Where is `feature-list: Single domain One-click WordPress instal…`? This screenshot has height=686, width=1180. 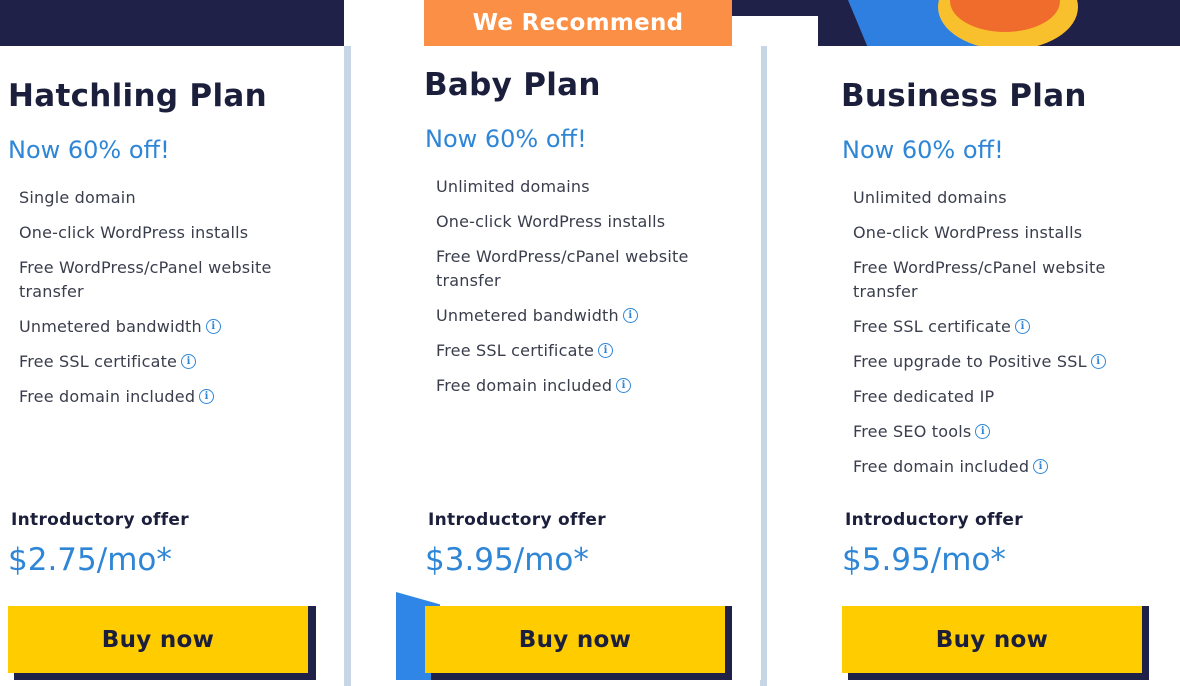 feature-list: Single domain One-click WordPress instal… is located at coordinates (169, 303).